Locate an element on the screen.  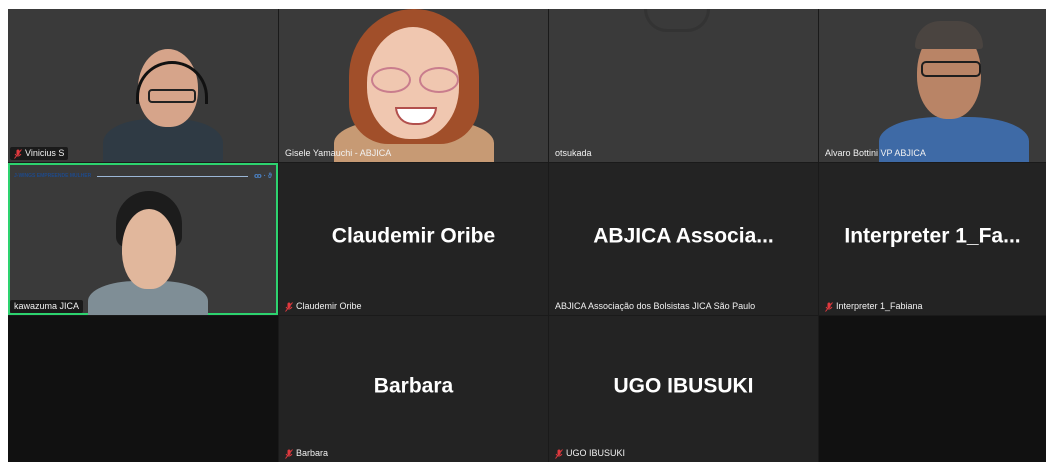
avatar-tile-claudemir: Claudemir Oribe Claudemir Oribe is located at coordinates (413, 239).